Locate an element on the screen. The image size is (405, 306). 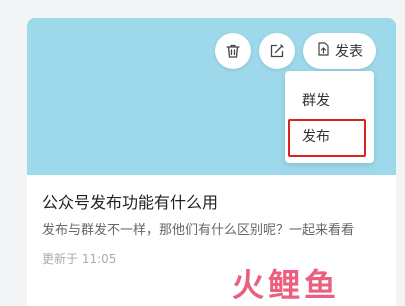
edit-icon is located at coordinates (277, 51).